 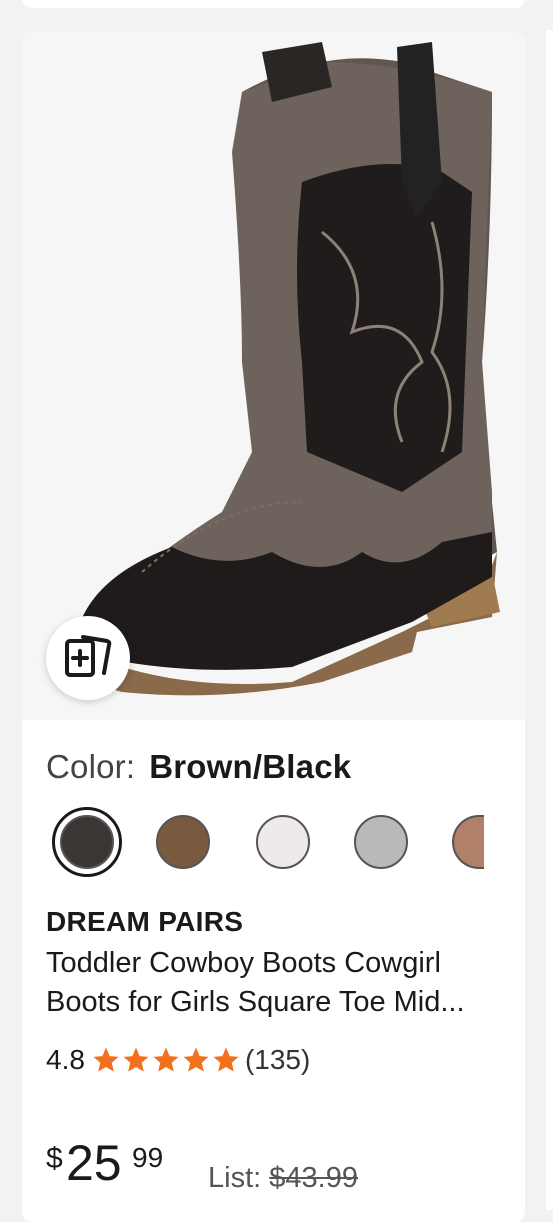 I want to click on swatch-brown-black, so click(x=87, y=842).